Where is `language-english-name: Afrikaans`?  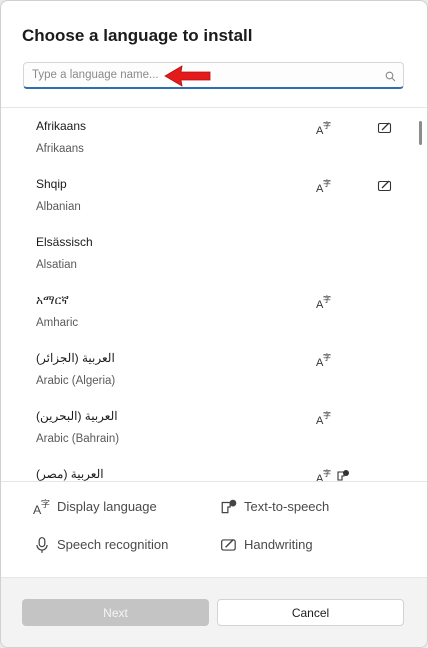
language-english-name: Afrikaans is located at coordinates (60, 149).